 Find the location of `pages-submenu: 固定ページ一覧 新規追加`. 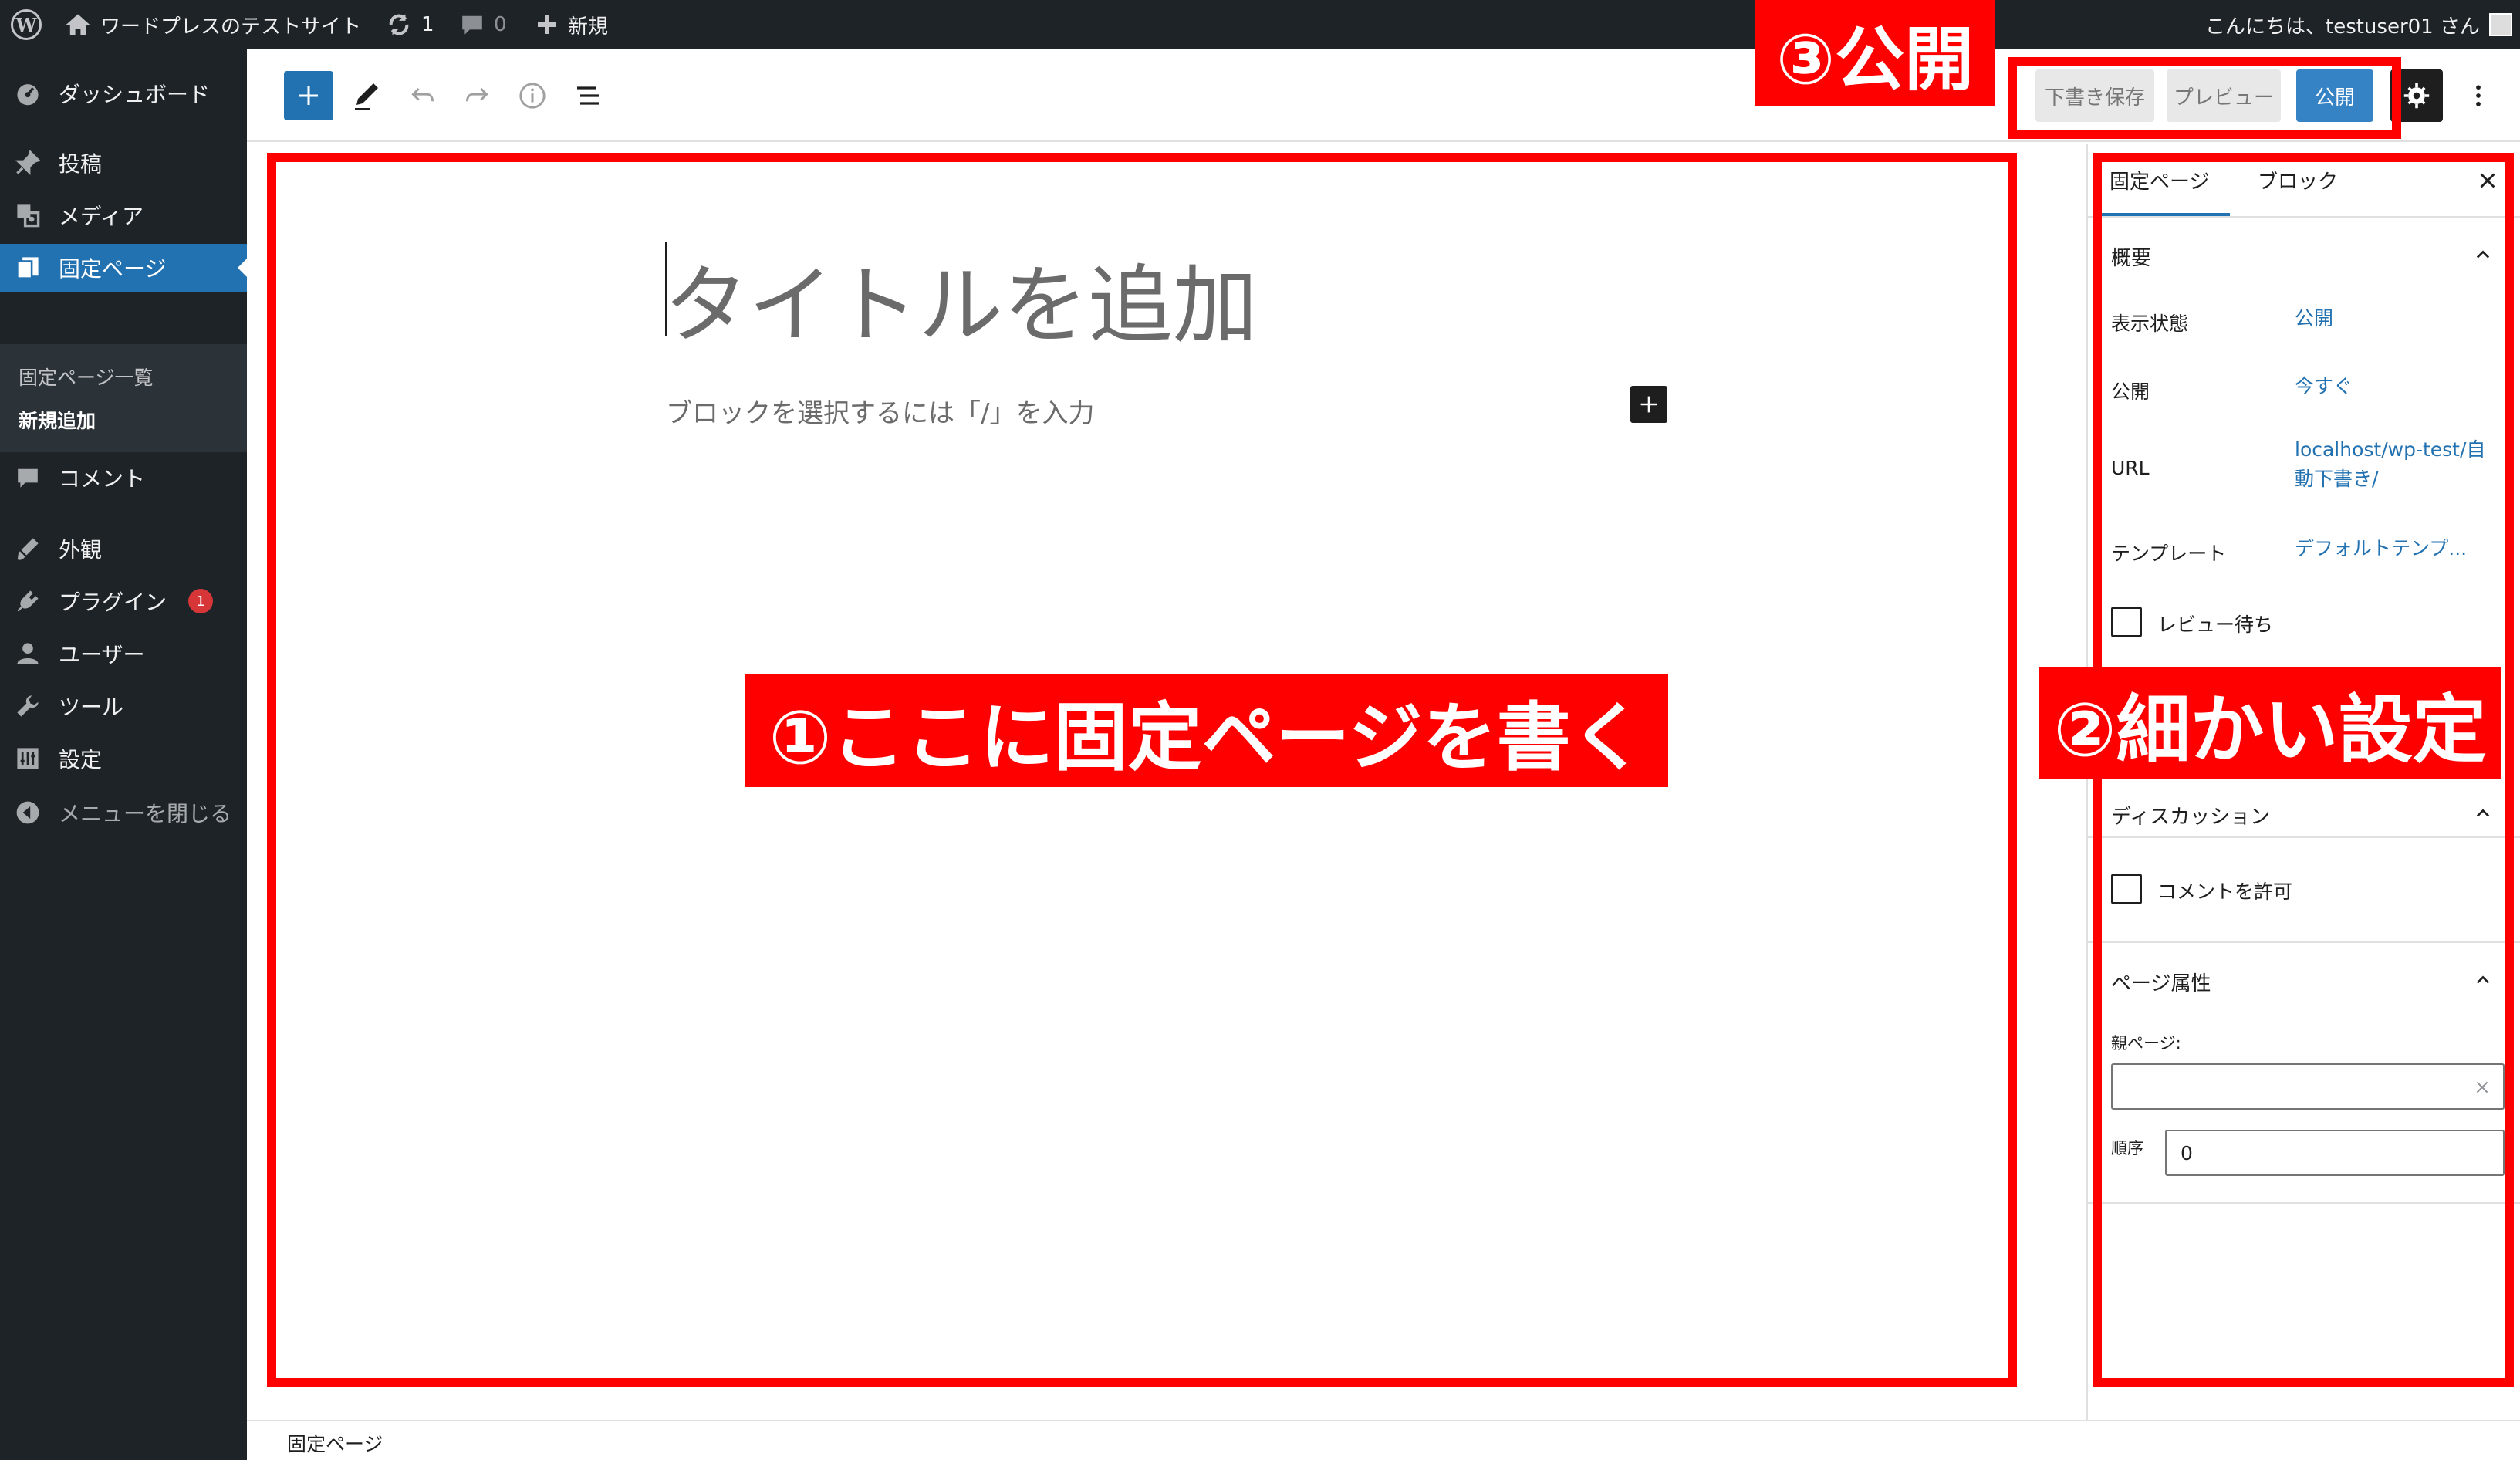

pages-submenu: 固定ページ一覧 新規追加 is located at coordinates (124, 398).